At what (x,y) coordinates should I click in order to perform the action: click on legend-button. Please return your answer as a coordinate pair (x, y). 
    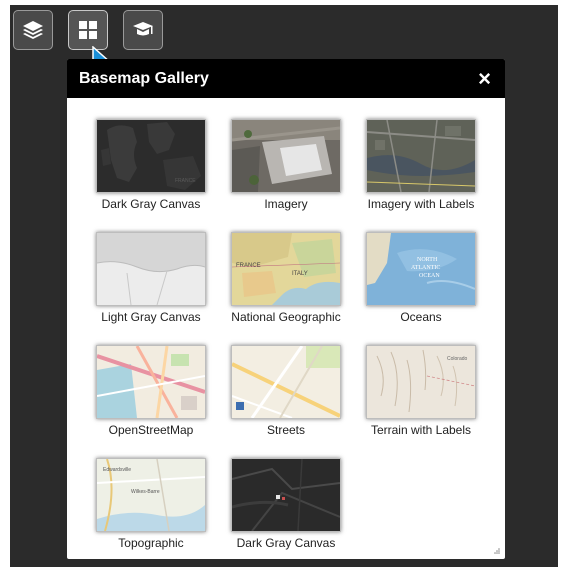
    Looking at the image, I should click on (143, 30).